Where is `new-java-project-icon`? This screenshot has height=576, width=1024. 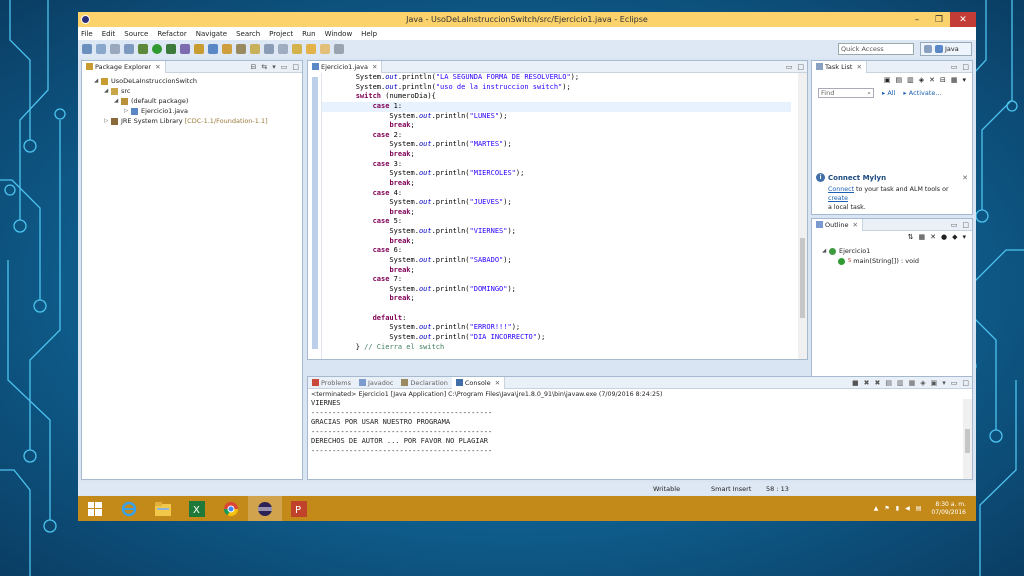
new-java-project-icon is located at coordinates (185, 49).